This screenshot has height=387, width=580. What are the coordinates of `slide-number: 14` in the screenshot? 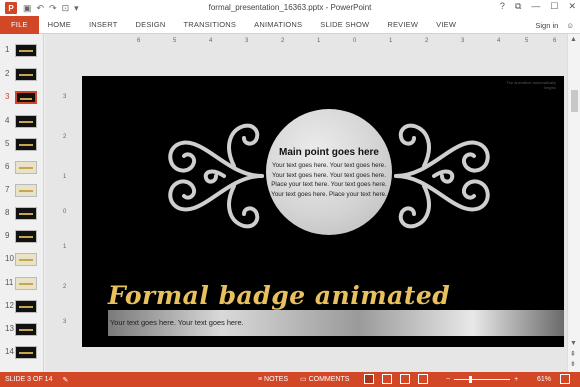 It's located at (9, 351).